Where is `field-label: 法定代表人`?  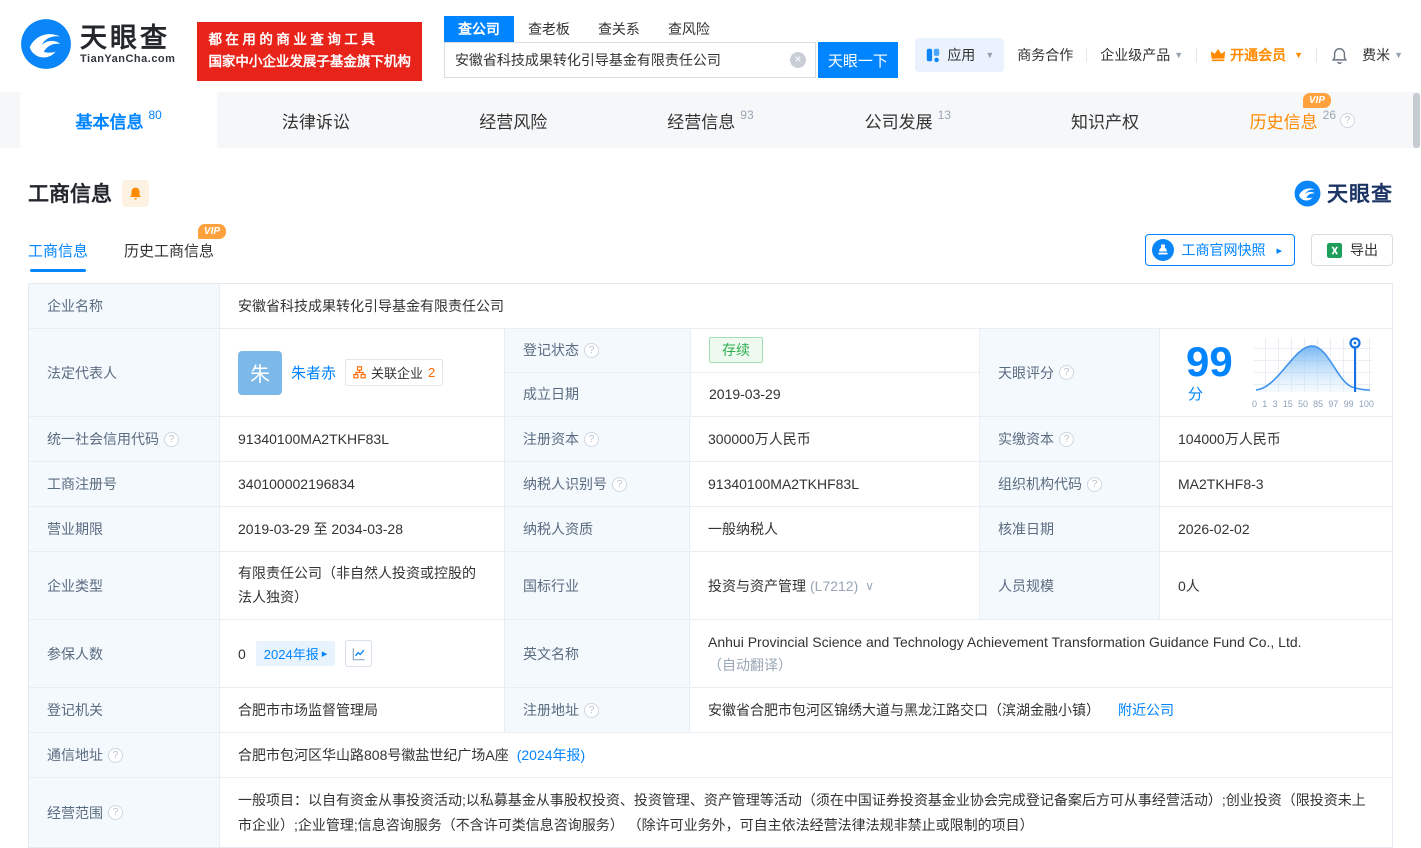 field-label: 法定代表人 is located at coordinates (124, 372).